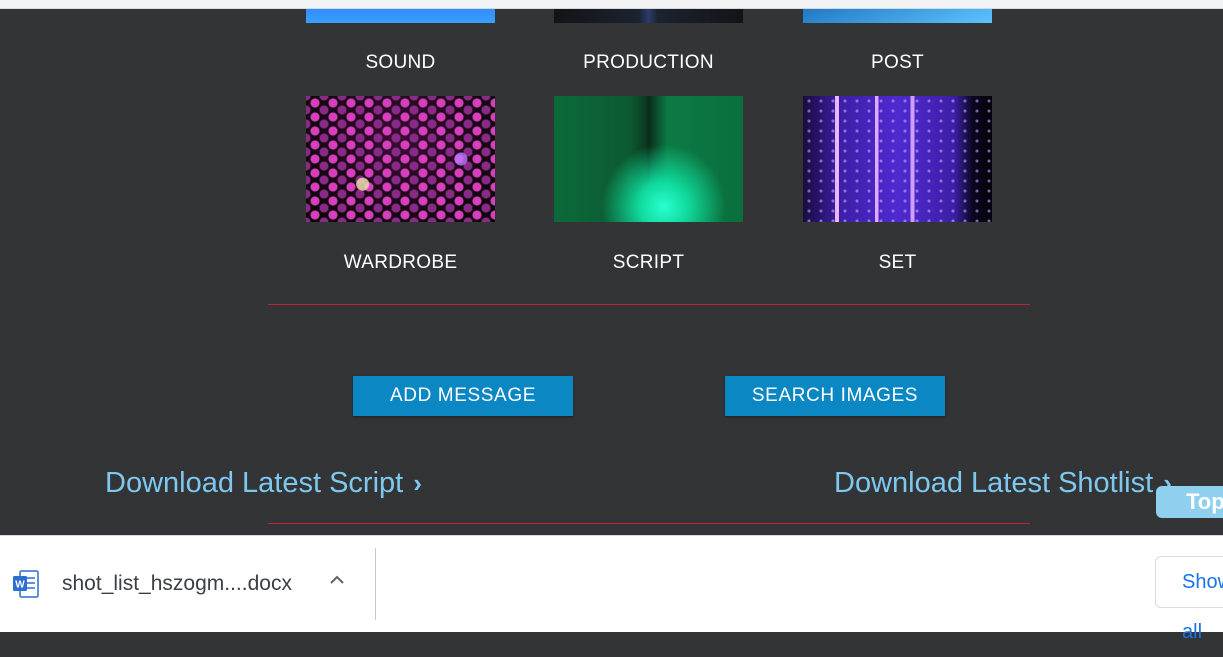 This screenshot has width=1223, height=657. Describe the element at coordinates (254, 483) in the screenshot. I see `download-script-text: Download Latest Script` at that location.